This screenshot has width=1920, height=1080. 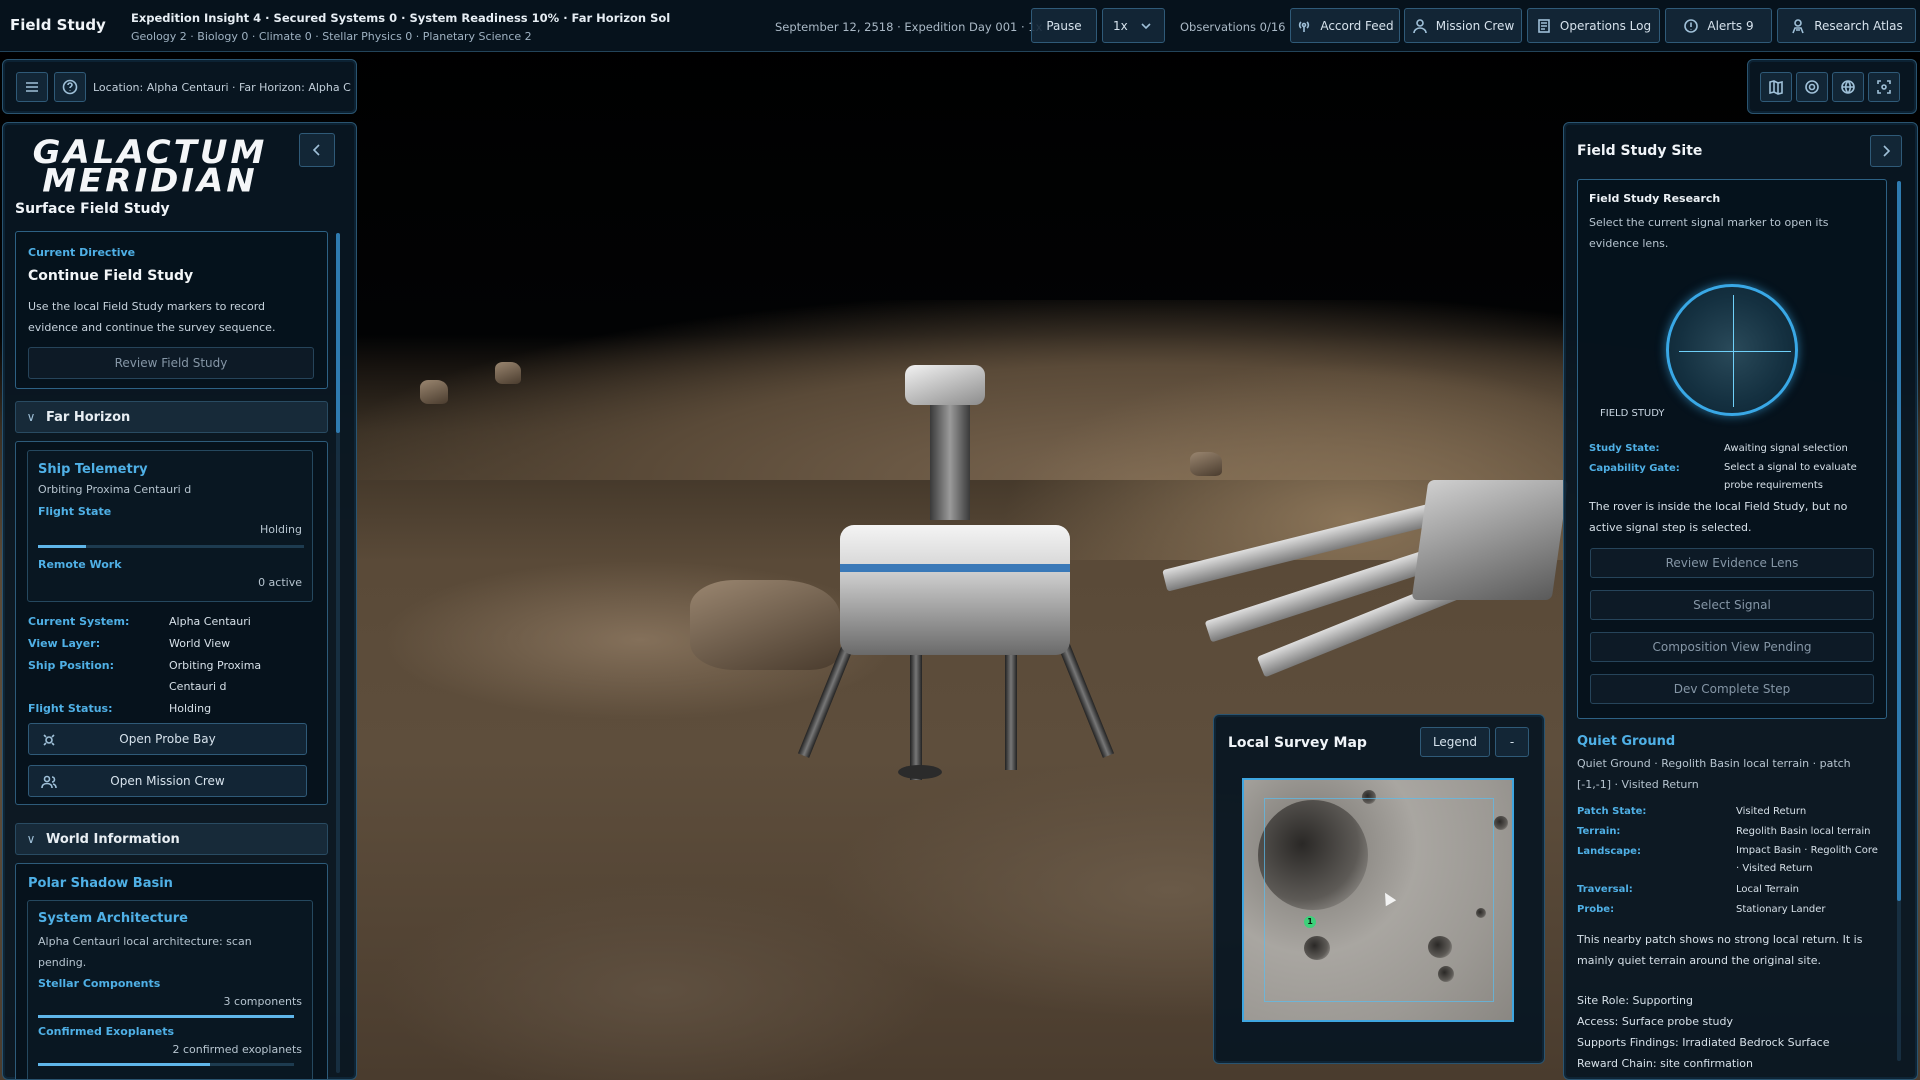 I want to click on review-field-study-label: Review Field Study, so click(x=171, y=363).